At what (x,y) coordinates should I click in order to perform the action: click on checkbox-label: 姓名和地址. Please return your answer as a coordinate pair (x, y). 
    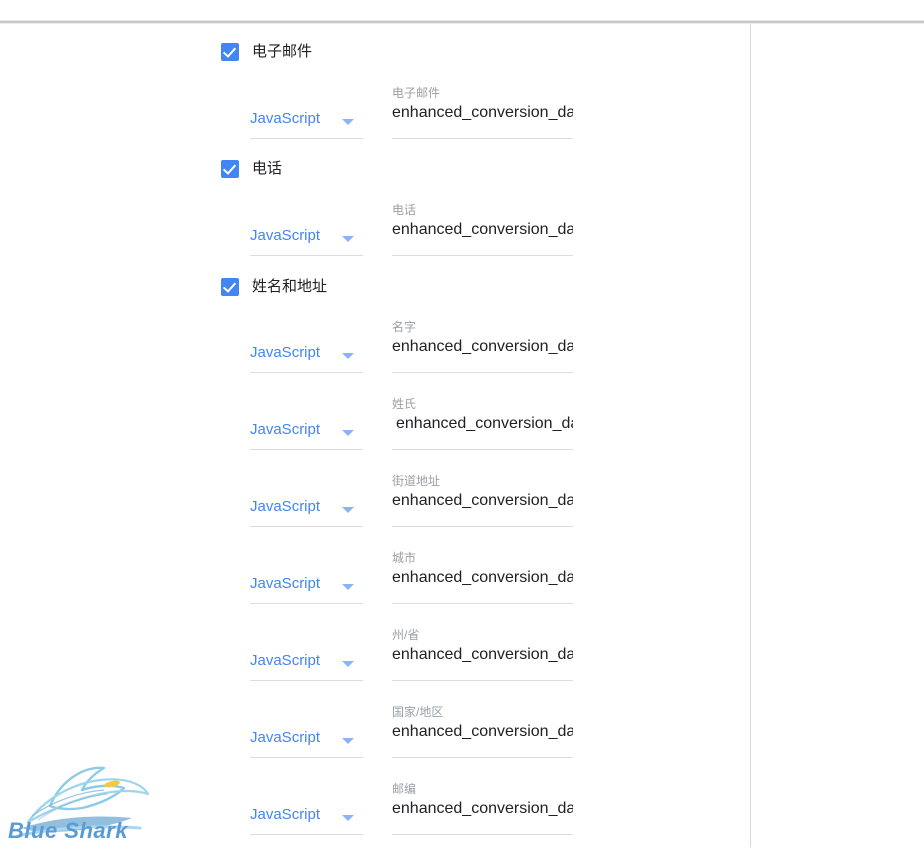
    Looking at the image, I should click on (290, 286).